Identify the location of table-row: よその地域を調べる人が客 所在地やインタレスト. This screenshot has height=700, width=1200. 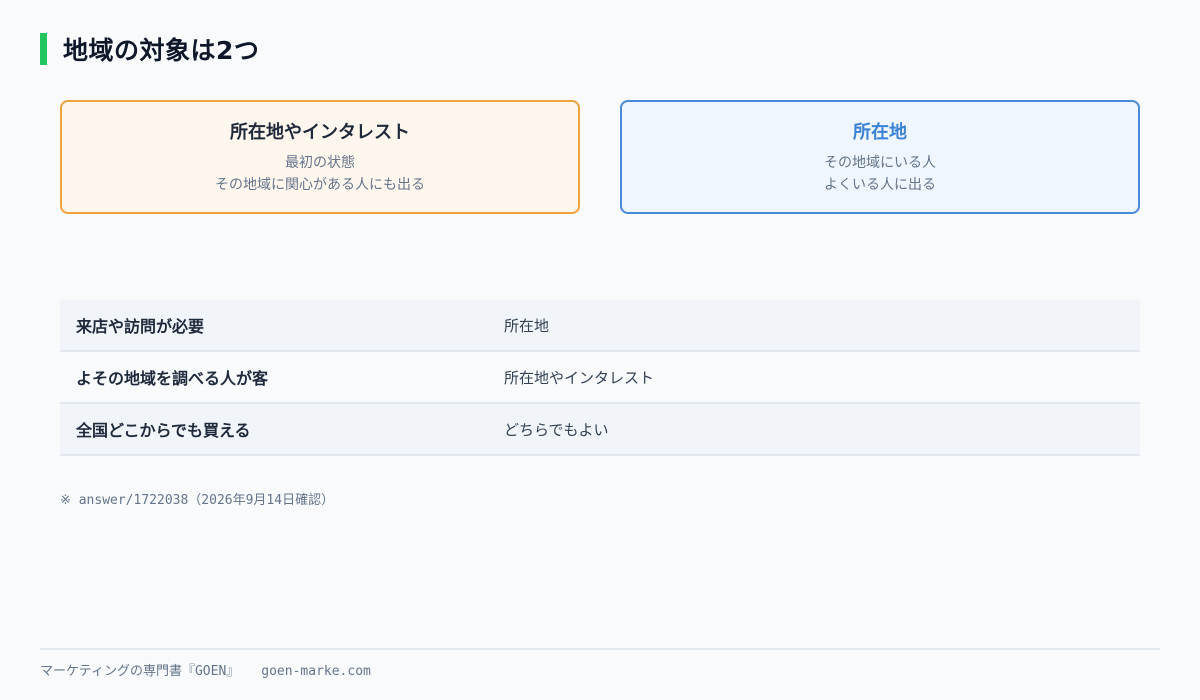
(600, 378).